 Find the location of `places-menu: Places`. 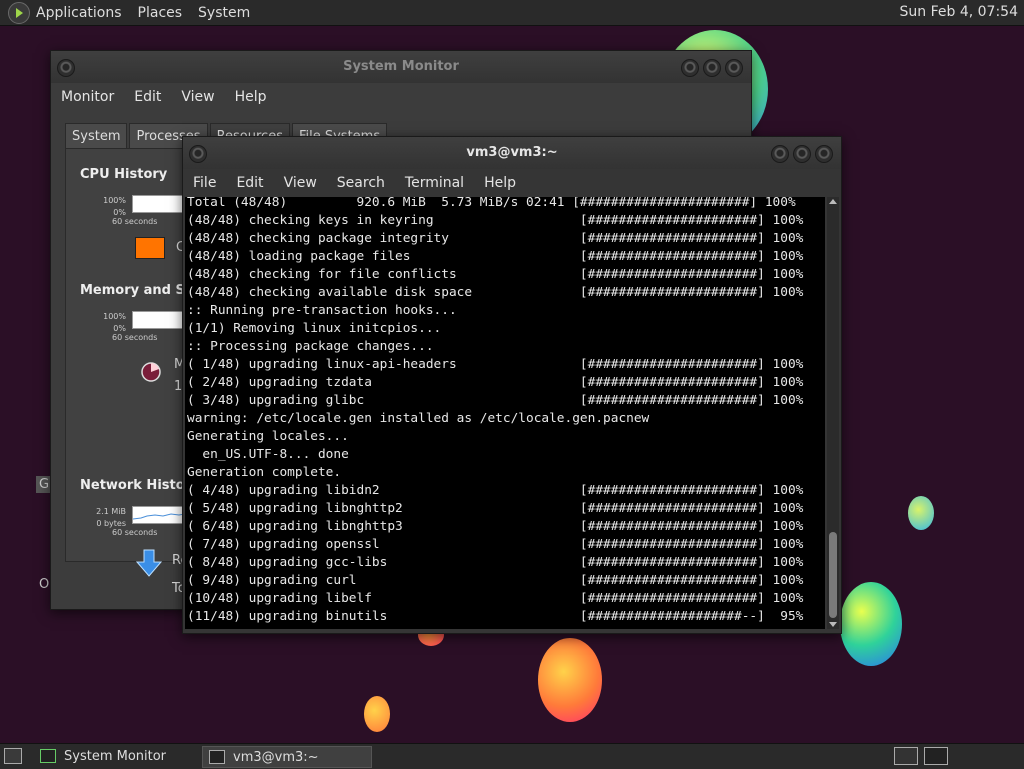

places-menu: Places is located at coordinates (160, 13).